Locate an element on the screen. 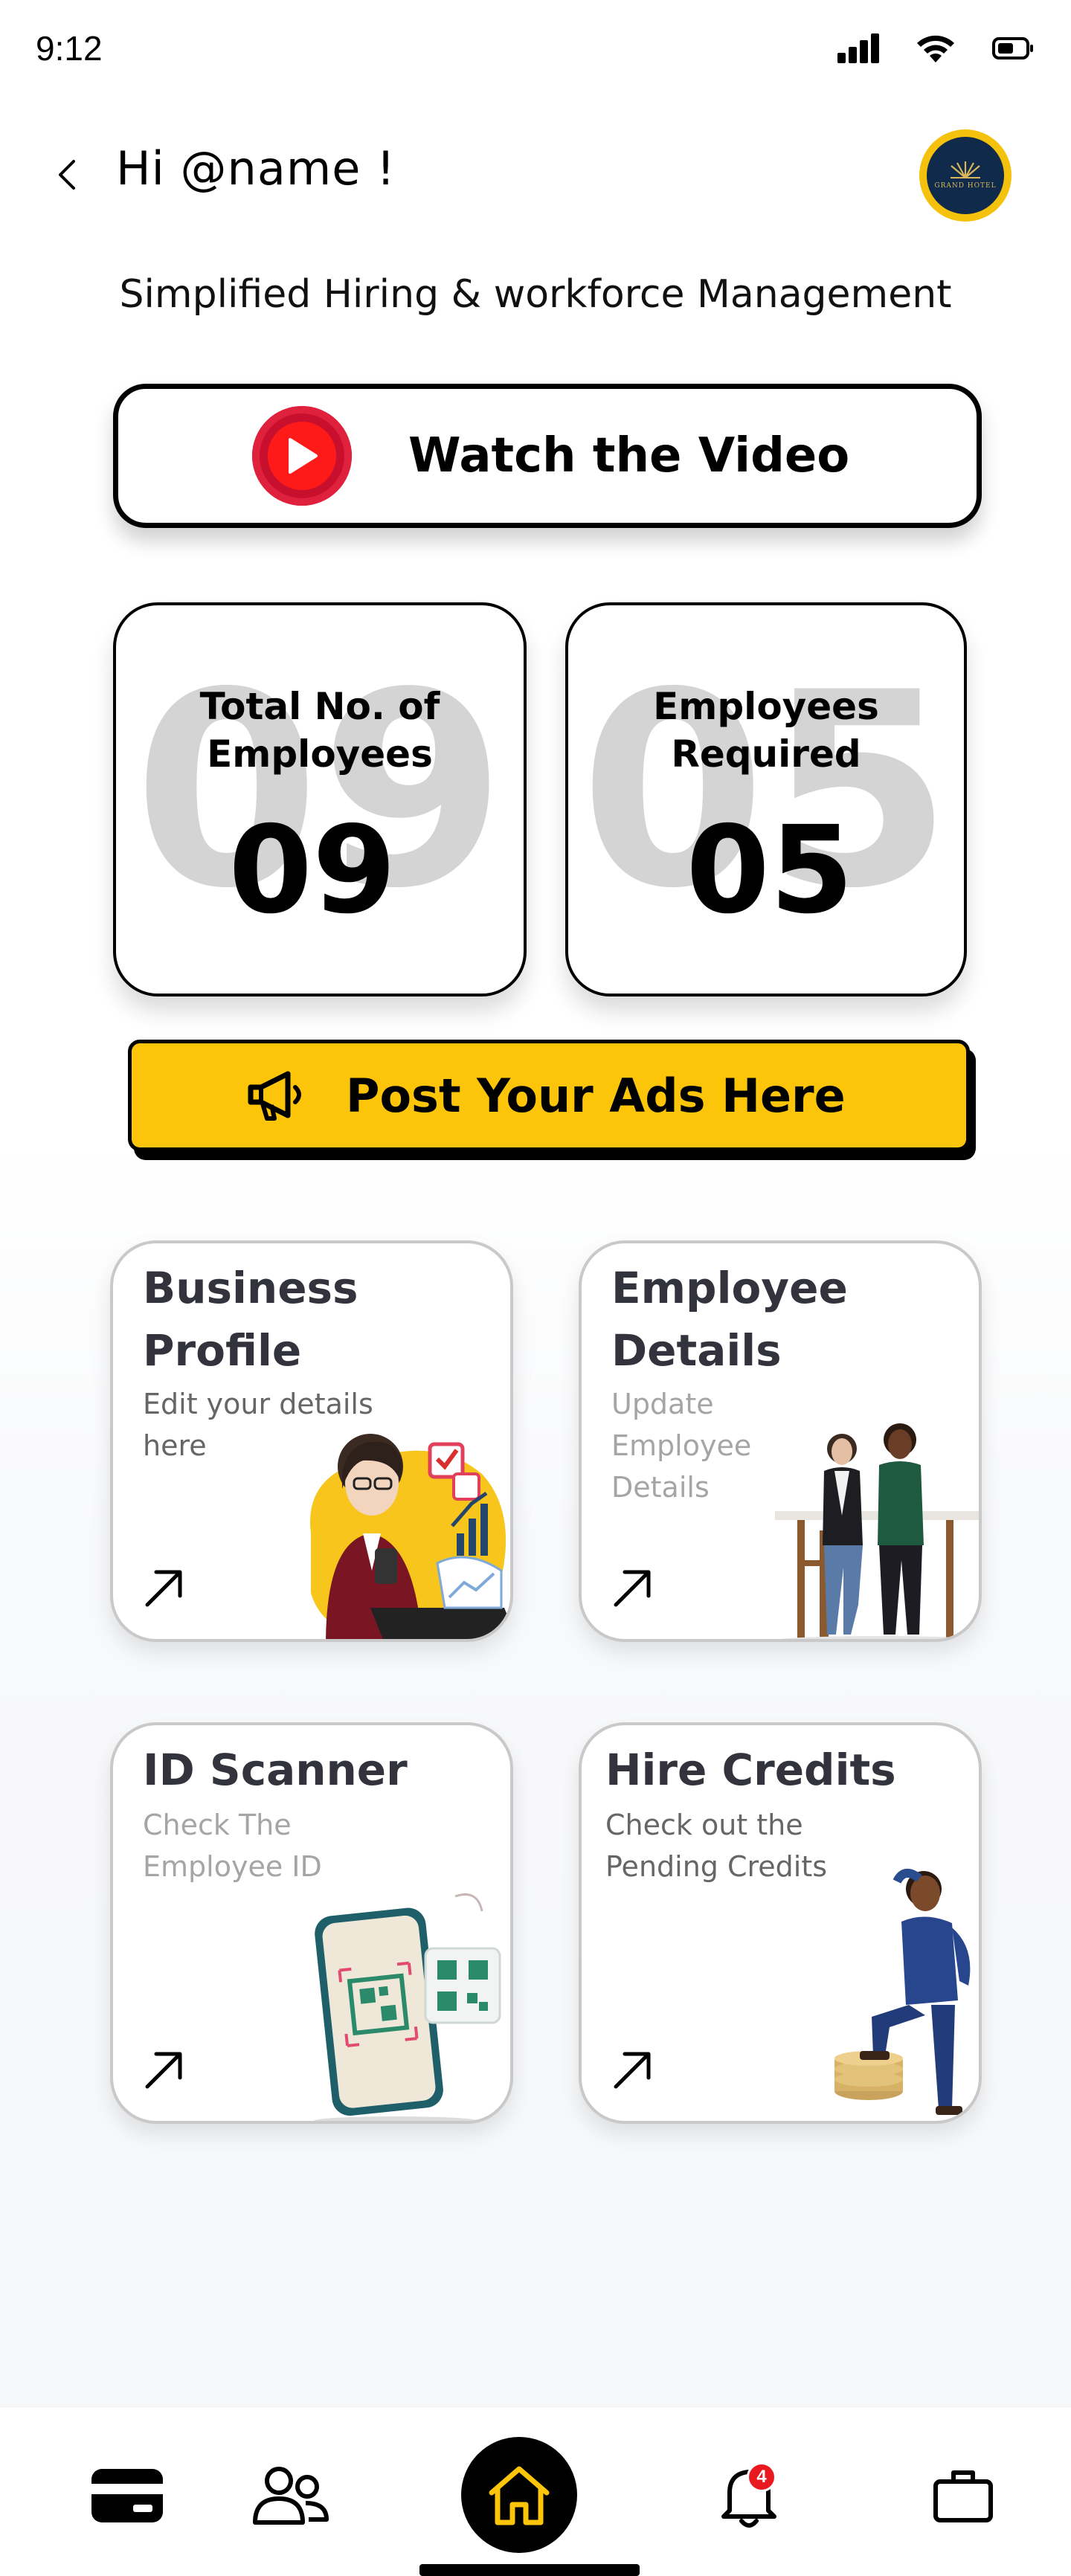 This screenshot has width=1071, height=2576. card-icon is located at coordinates (127, 2495).